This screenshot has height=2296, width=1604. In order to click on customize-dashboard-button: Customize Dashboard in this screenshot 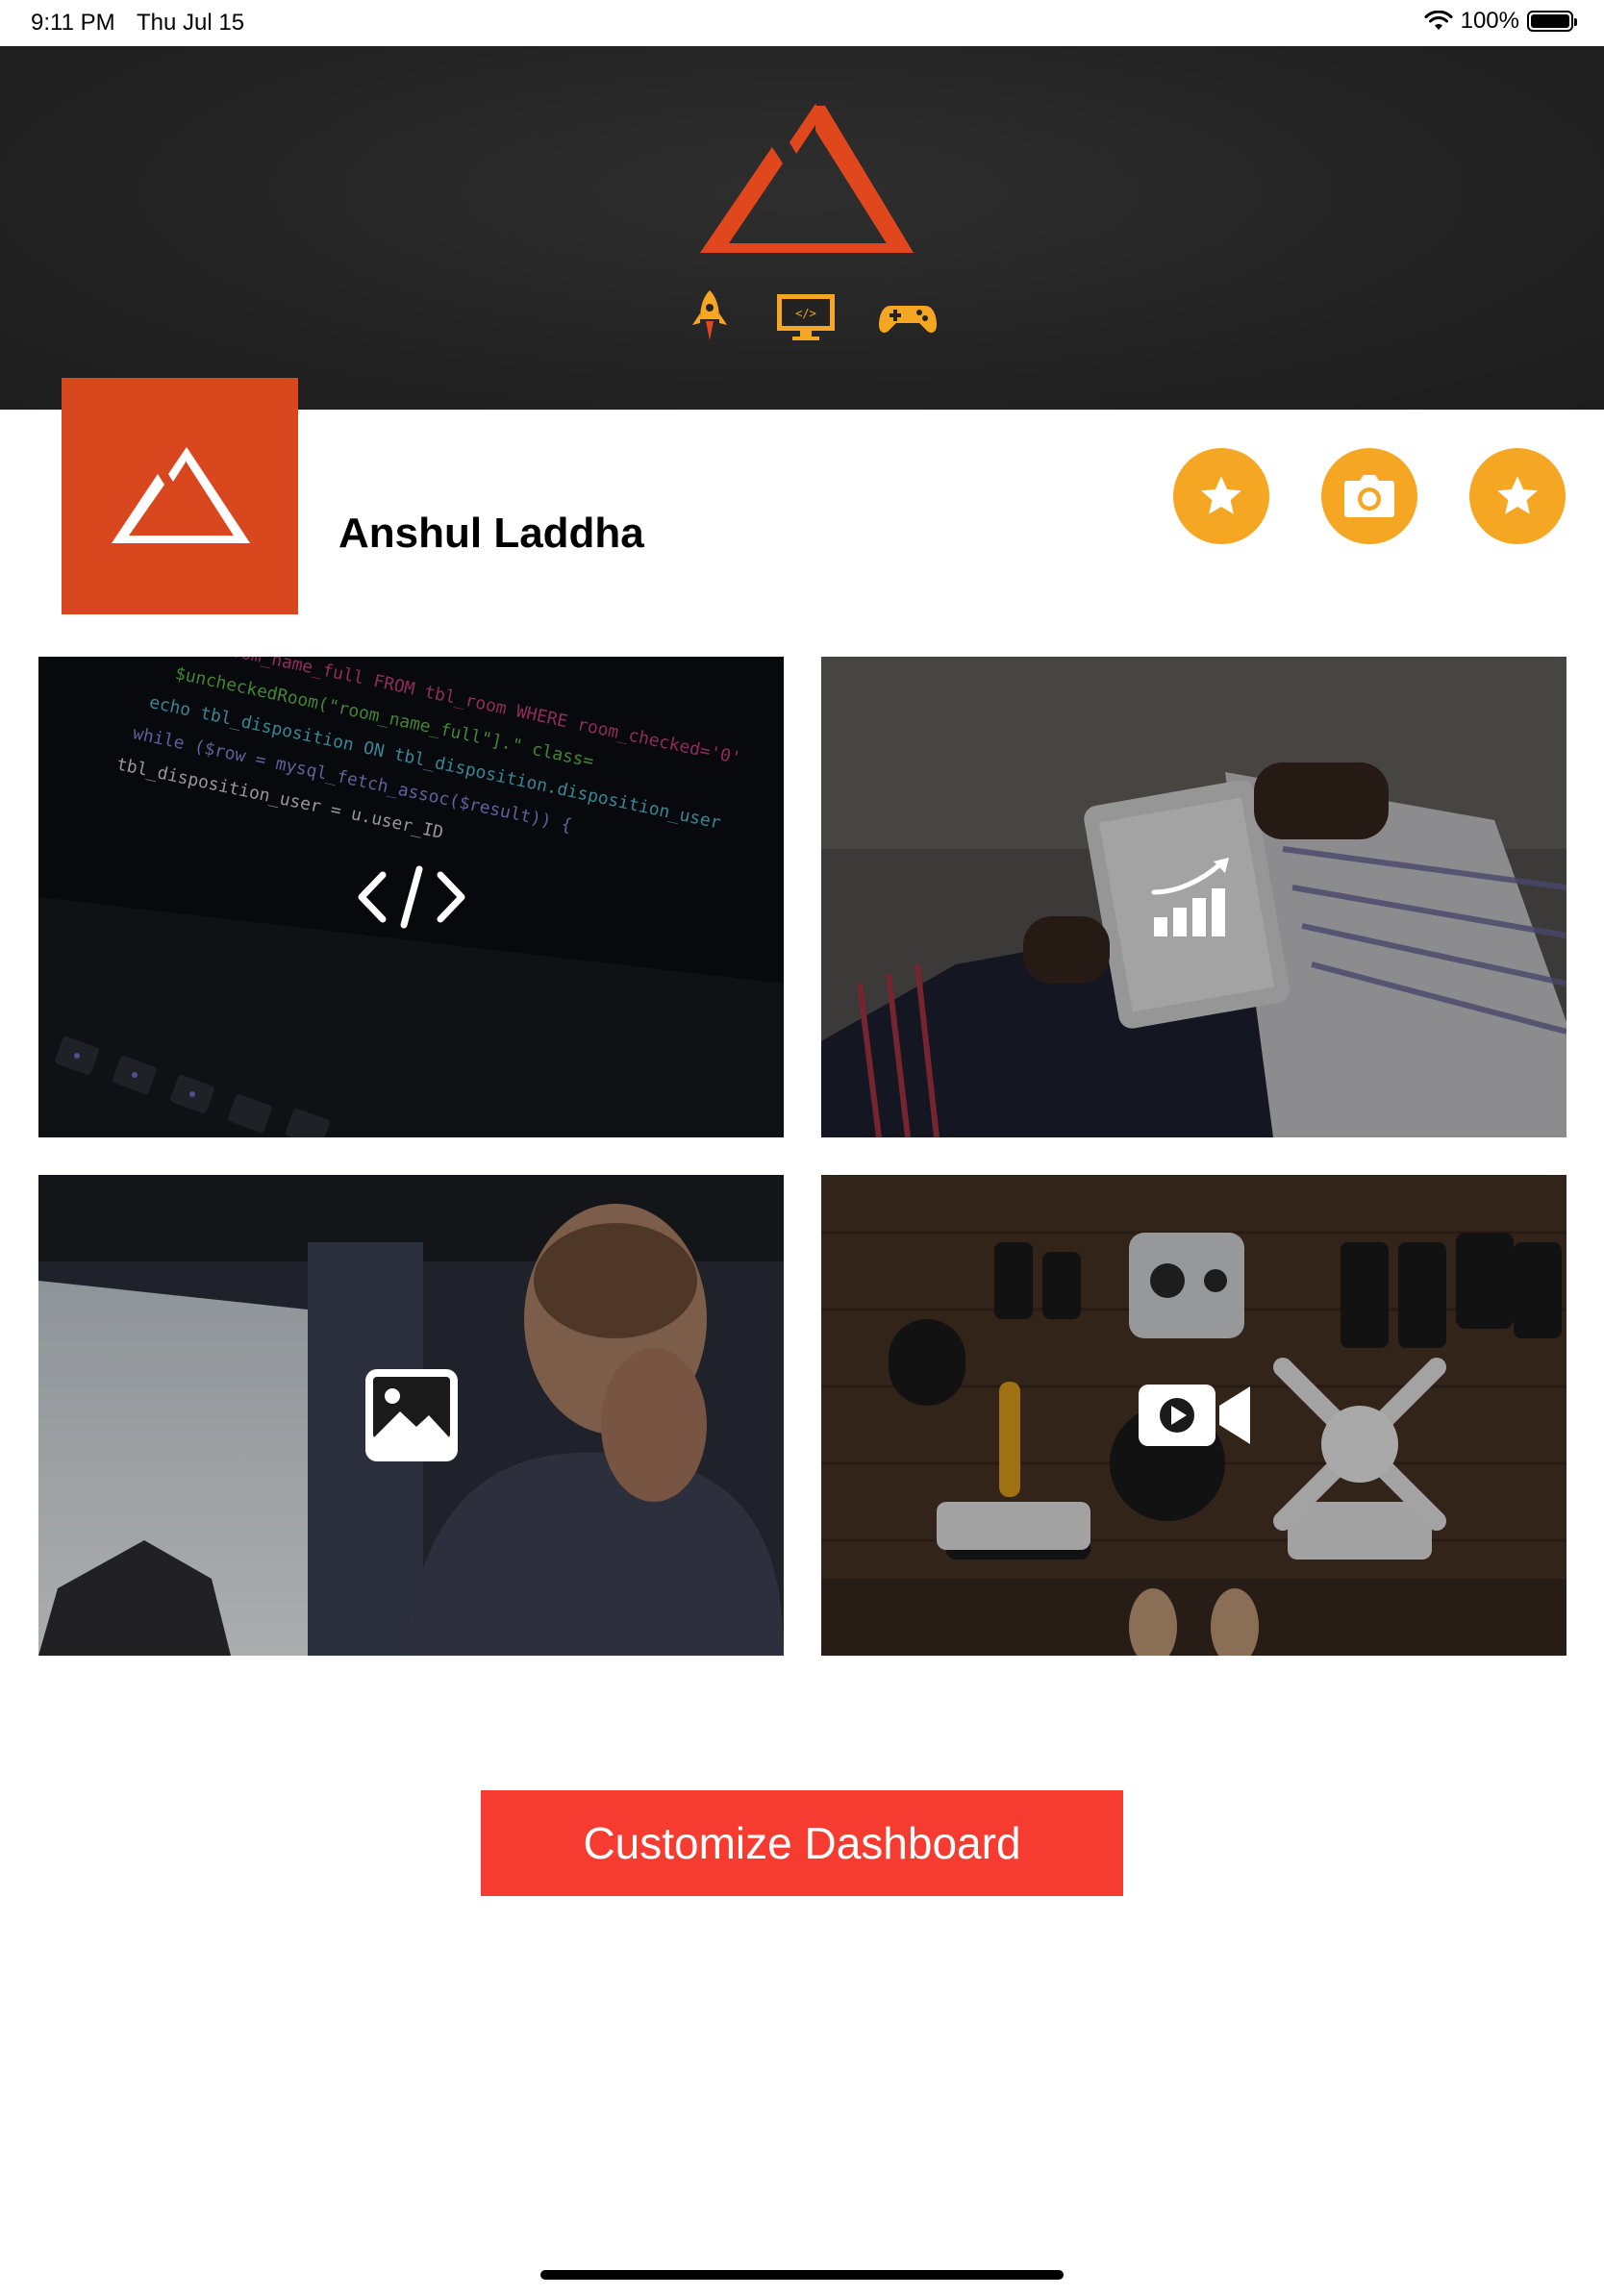, I will do `click(802, 1843)`.